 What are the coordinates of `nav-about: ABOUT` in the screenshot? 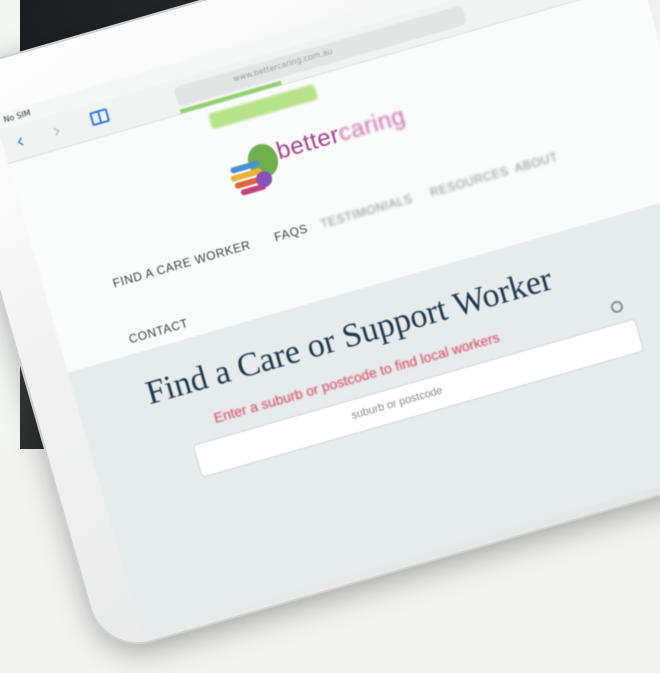 It's located at (536, 163).